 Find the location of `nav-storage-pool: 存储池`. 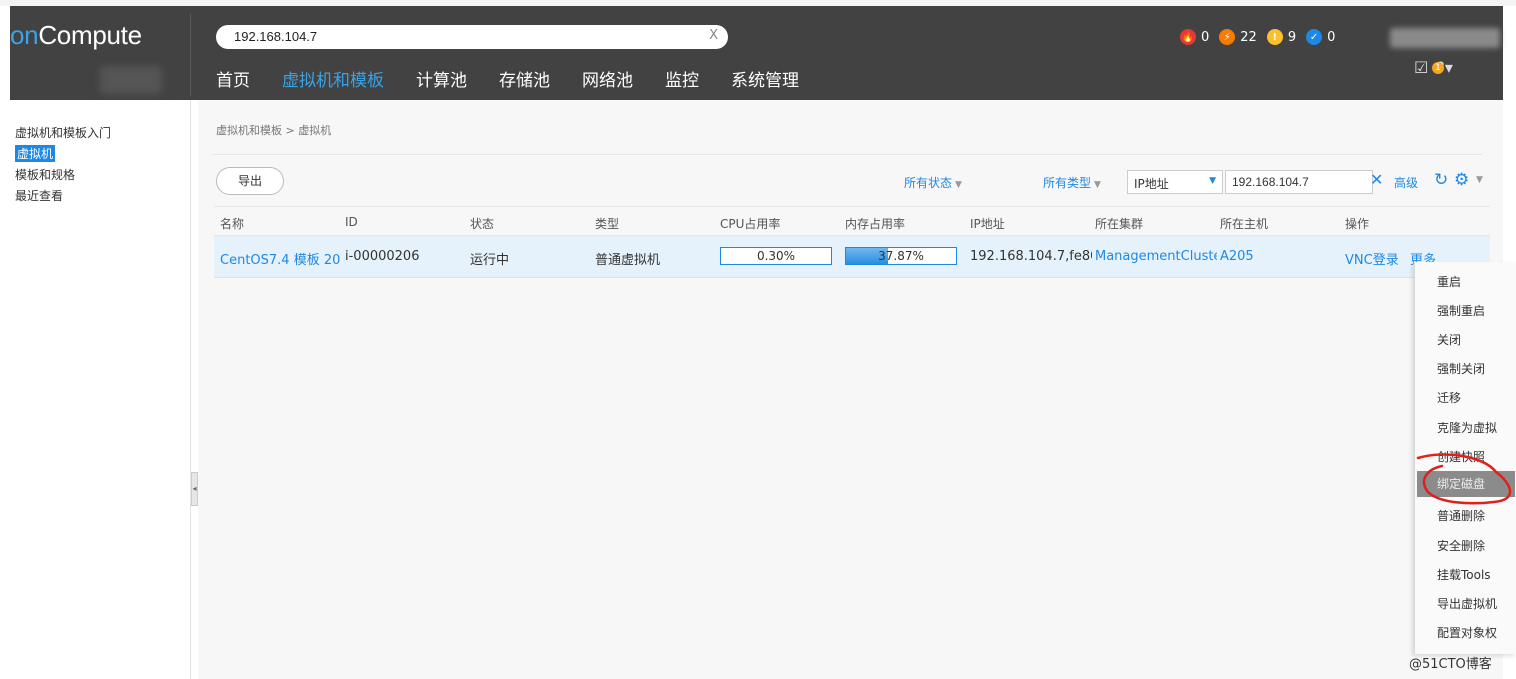

nav-storage-pool: 存储池 is located at coordinates (524, 78).